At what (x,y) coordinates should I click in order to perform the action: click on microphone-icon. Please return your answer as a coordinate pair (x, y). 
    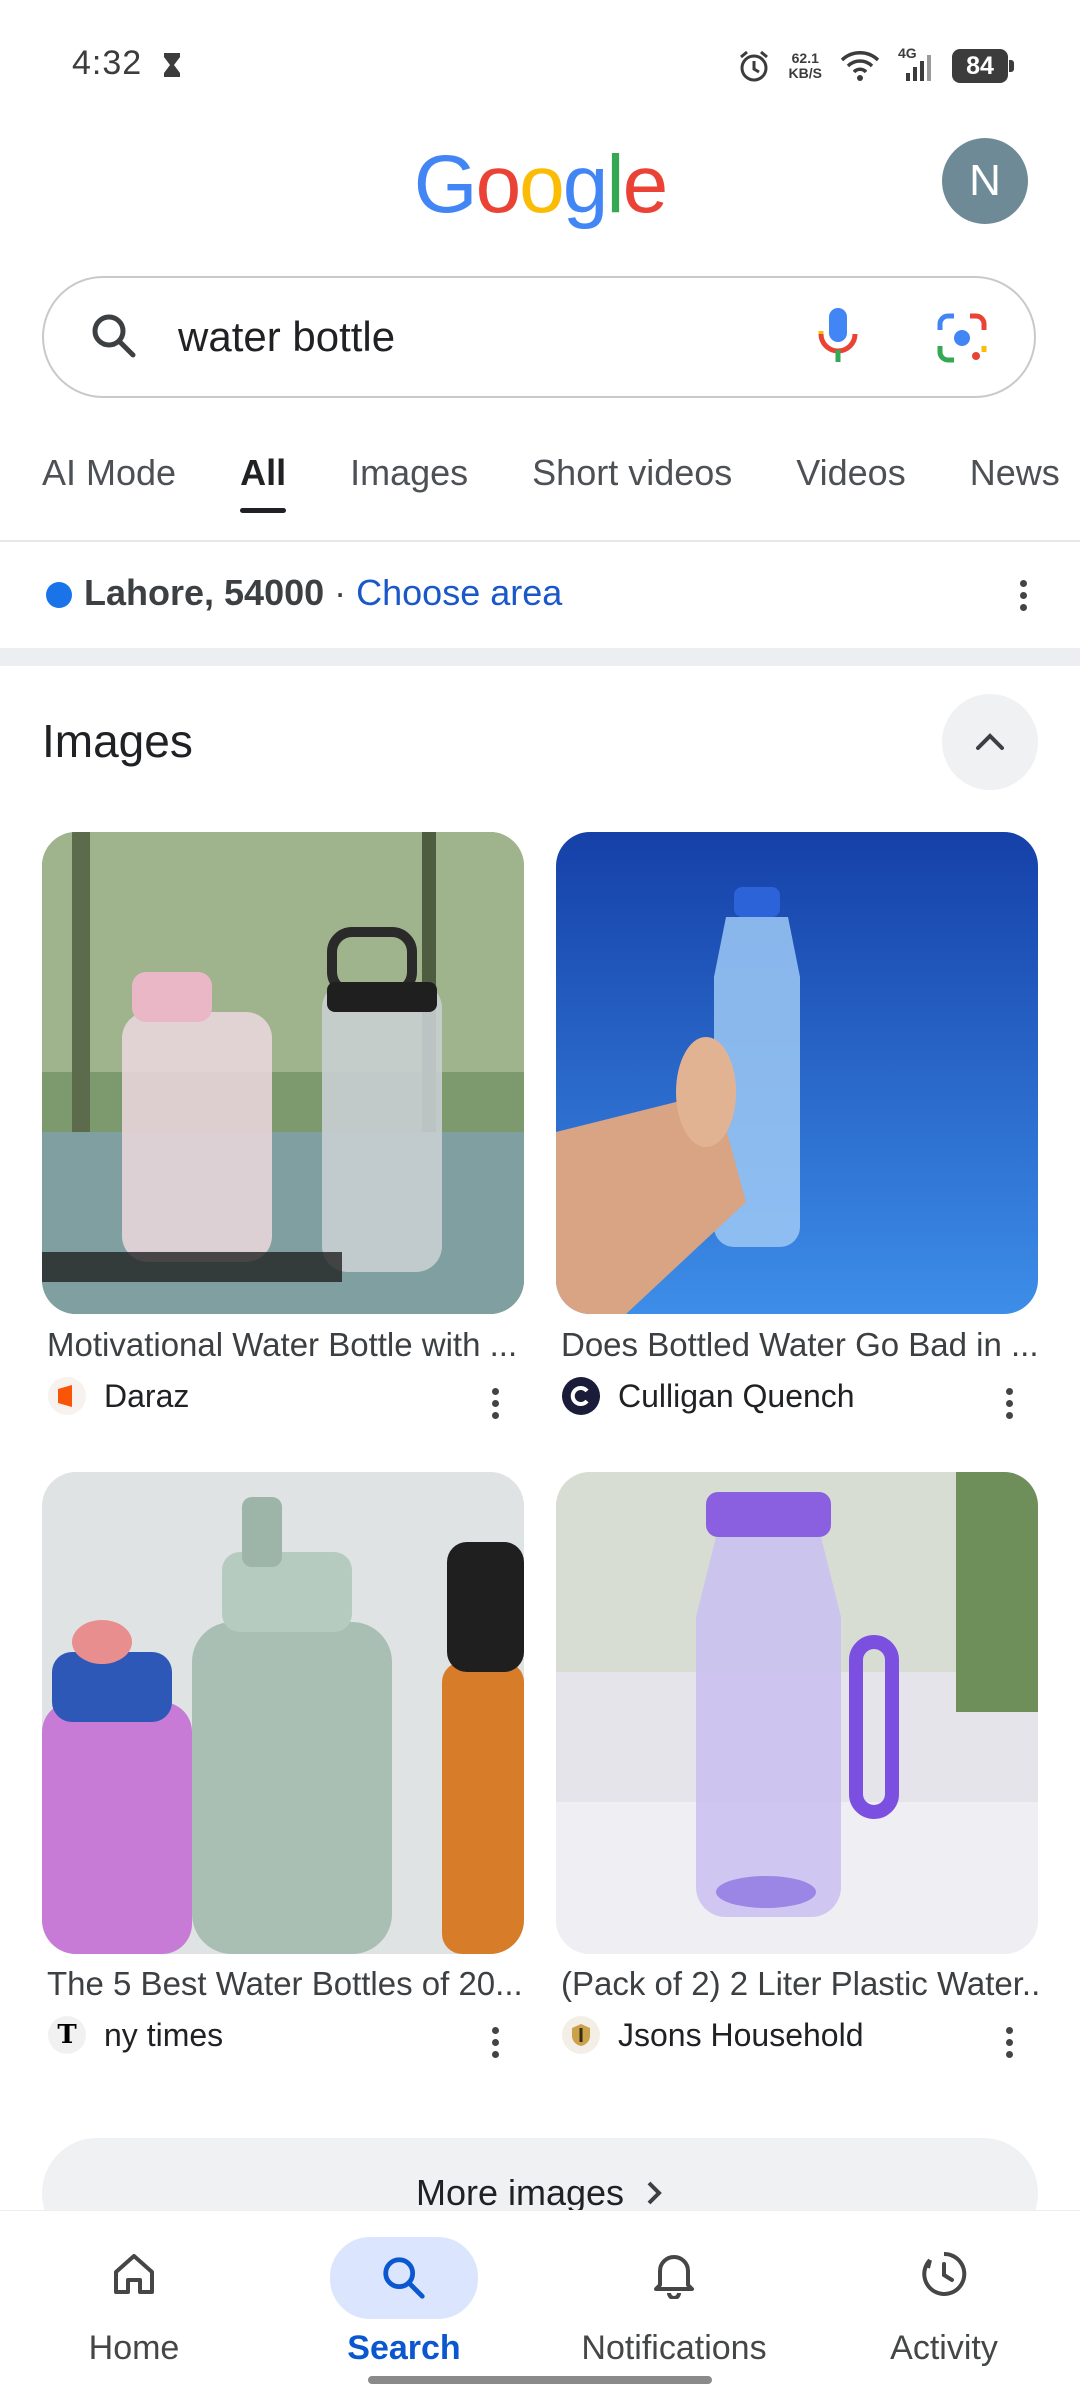
    Looking at the image, I should click on (838, 336).